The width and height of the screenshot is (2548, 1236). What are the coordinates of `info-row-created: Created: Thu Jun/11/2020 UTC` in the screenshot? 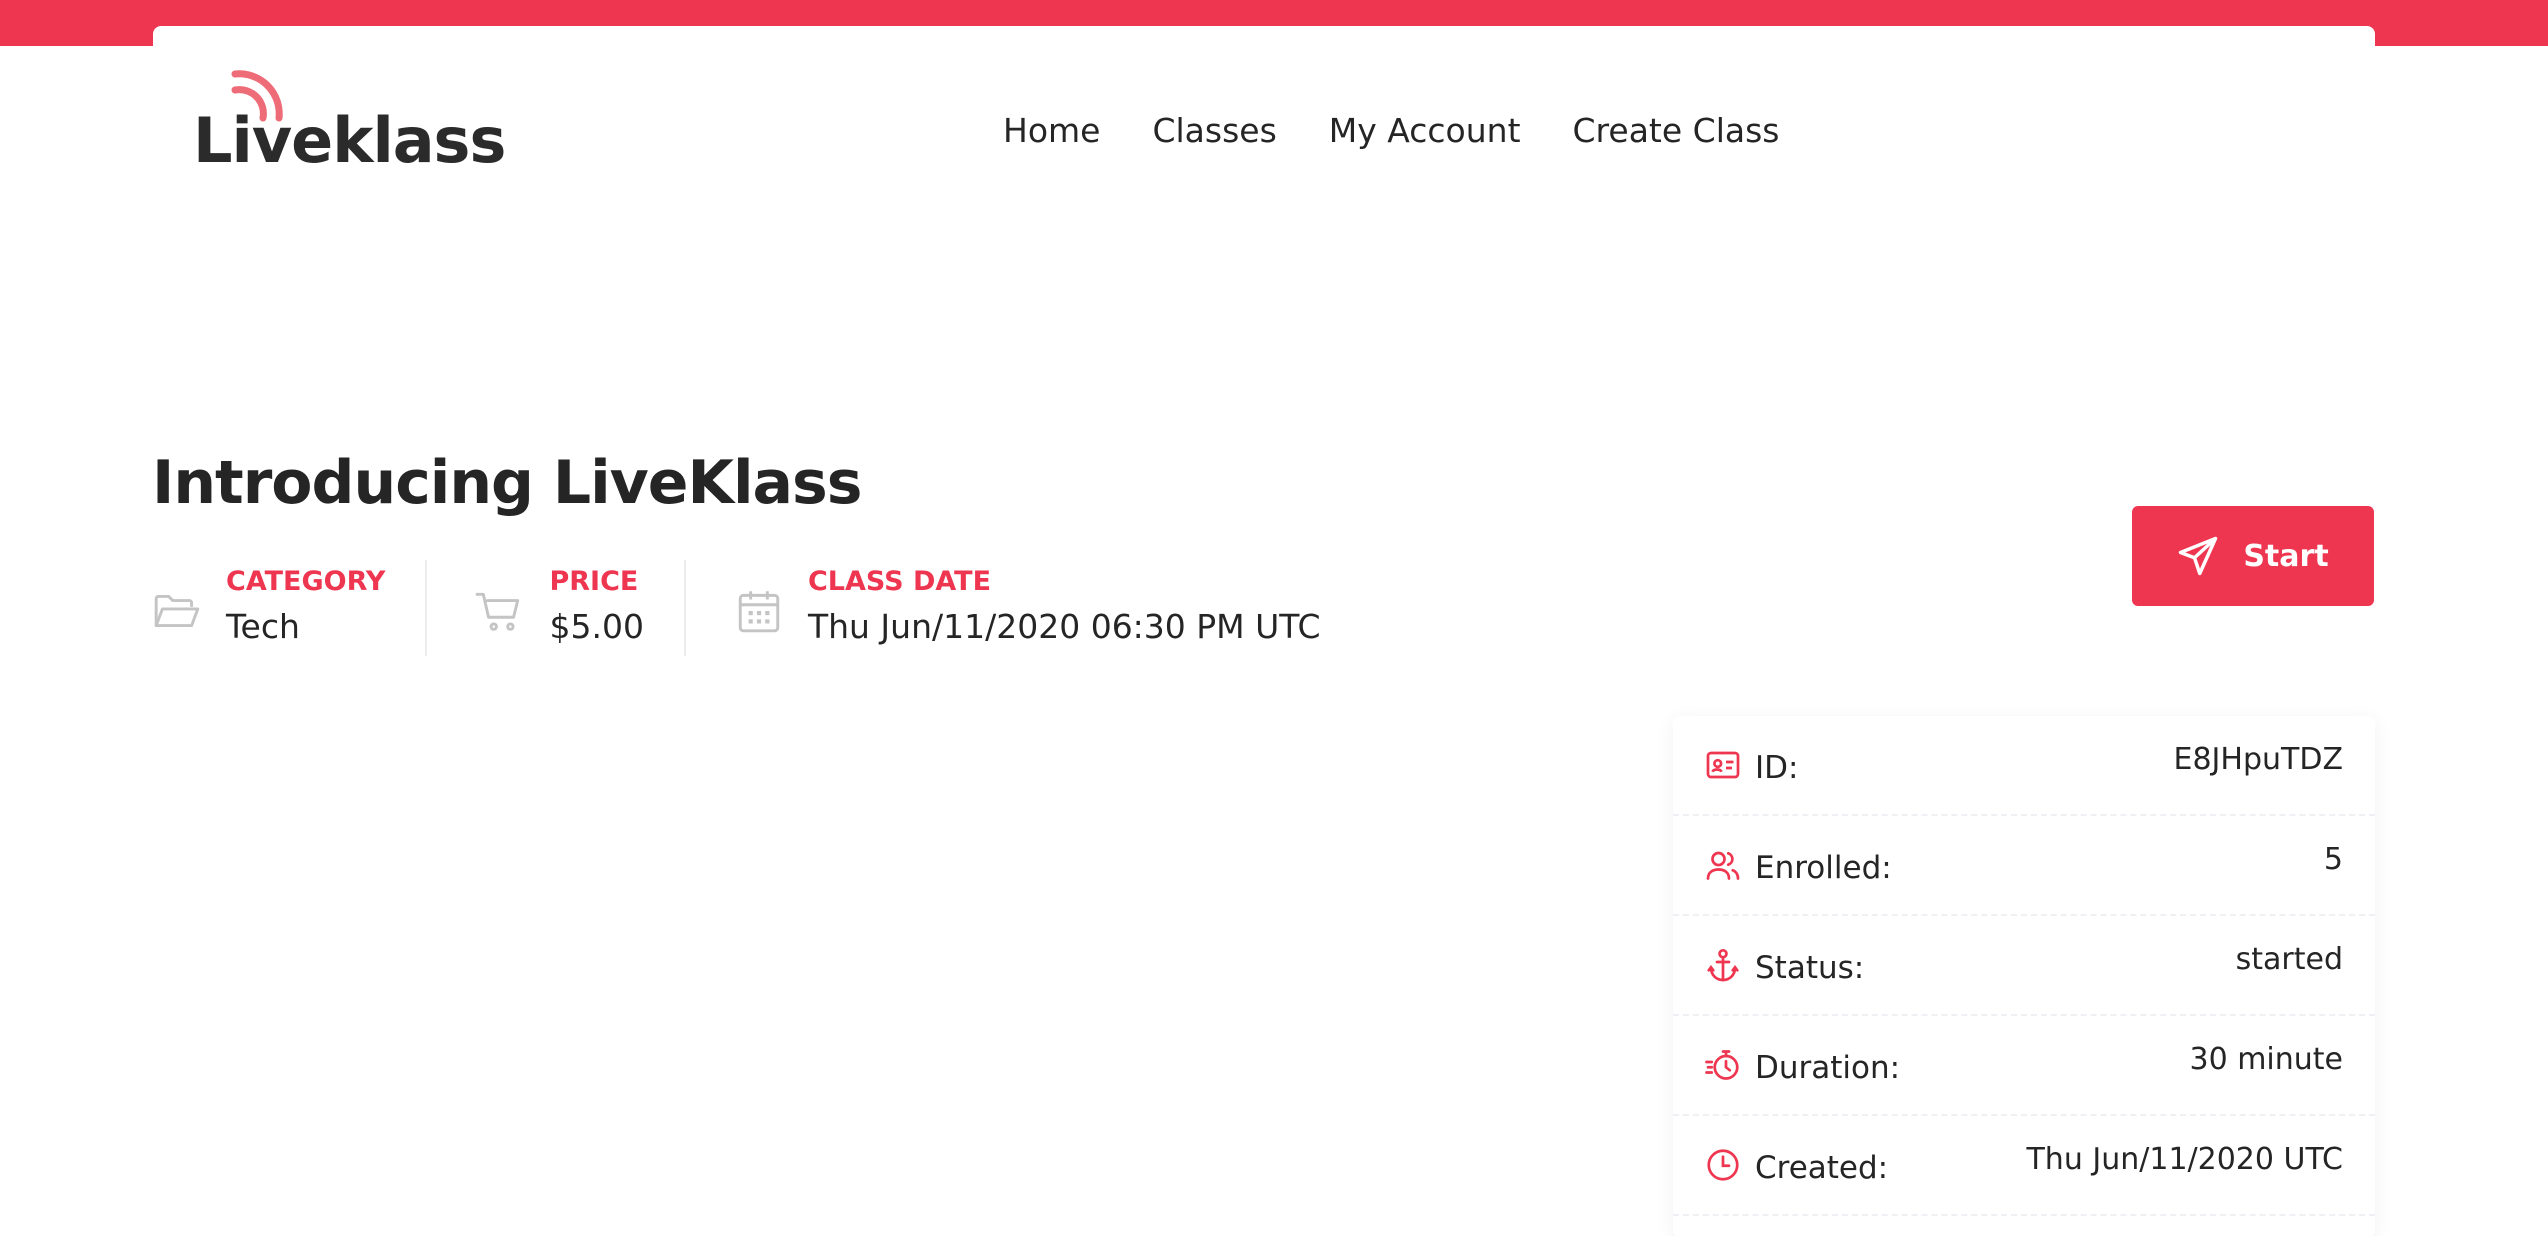 It's located at (2024, 1166).